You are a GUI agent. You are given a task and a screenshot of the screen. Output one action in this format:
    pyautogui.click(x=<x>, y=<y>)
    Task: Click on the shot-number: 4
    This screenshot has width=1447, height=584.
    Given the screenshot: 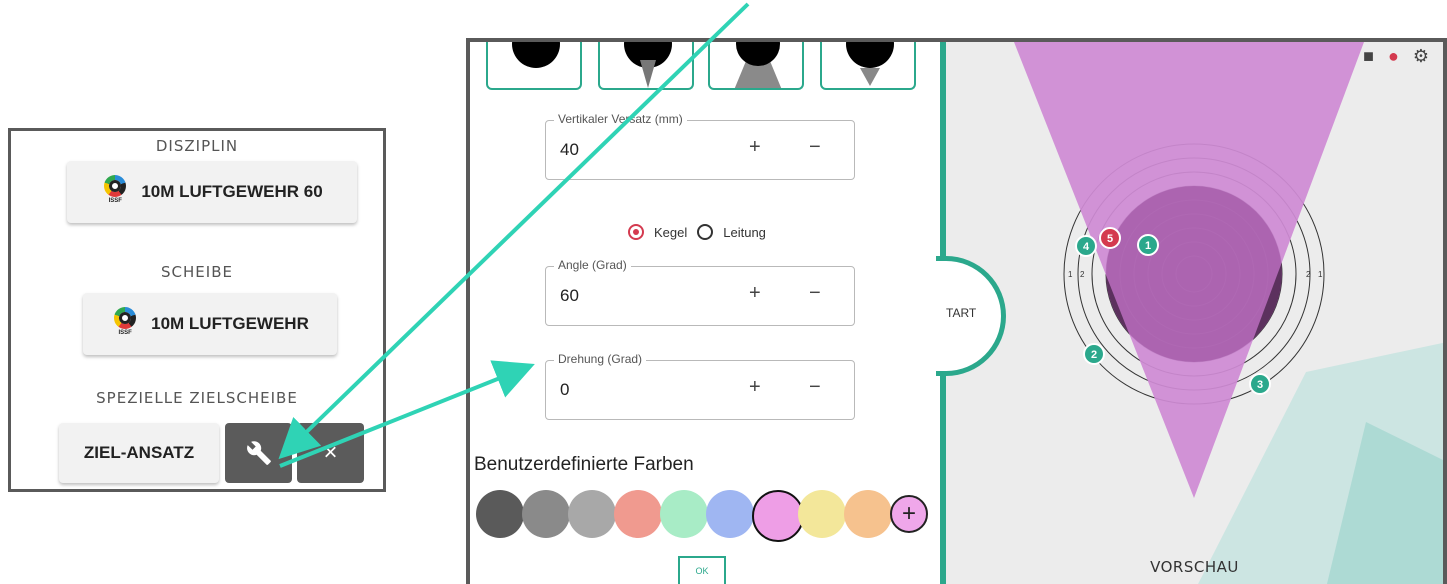 What is the action you would take?
    pyautogui.click(x=1086, y=247)
    